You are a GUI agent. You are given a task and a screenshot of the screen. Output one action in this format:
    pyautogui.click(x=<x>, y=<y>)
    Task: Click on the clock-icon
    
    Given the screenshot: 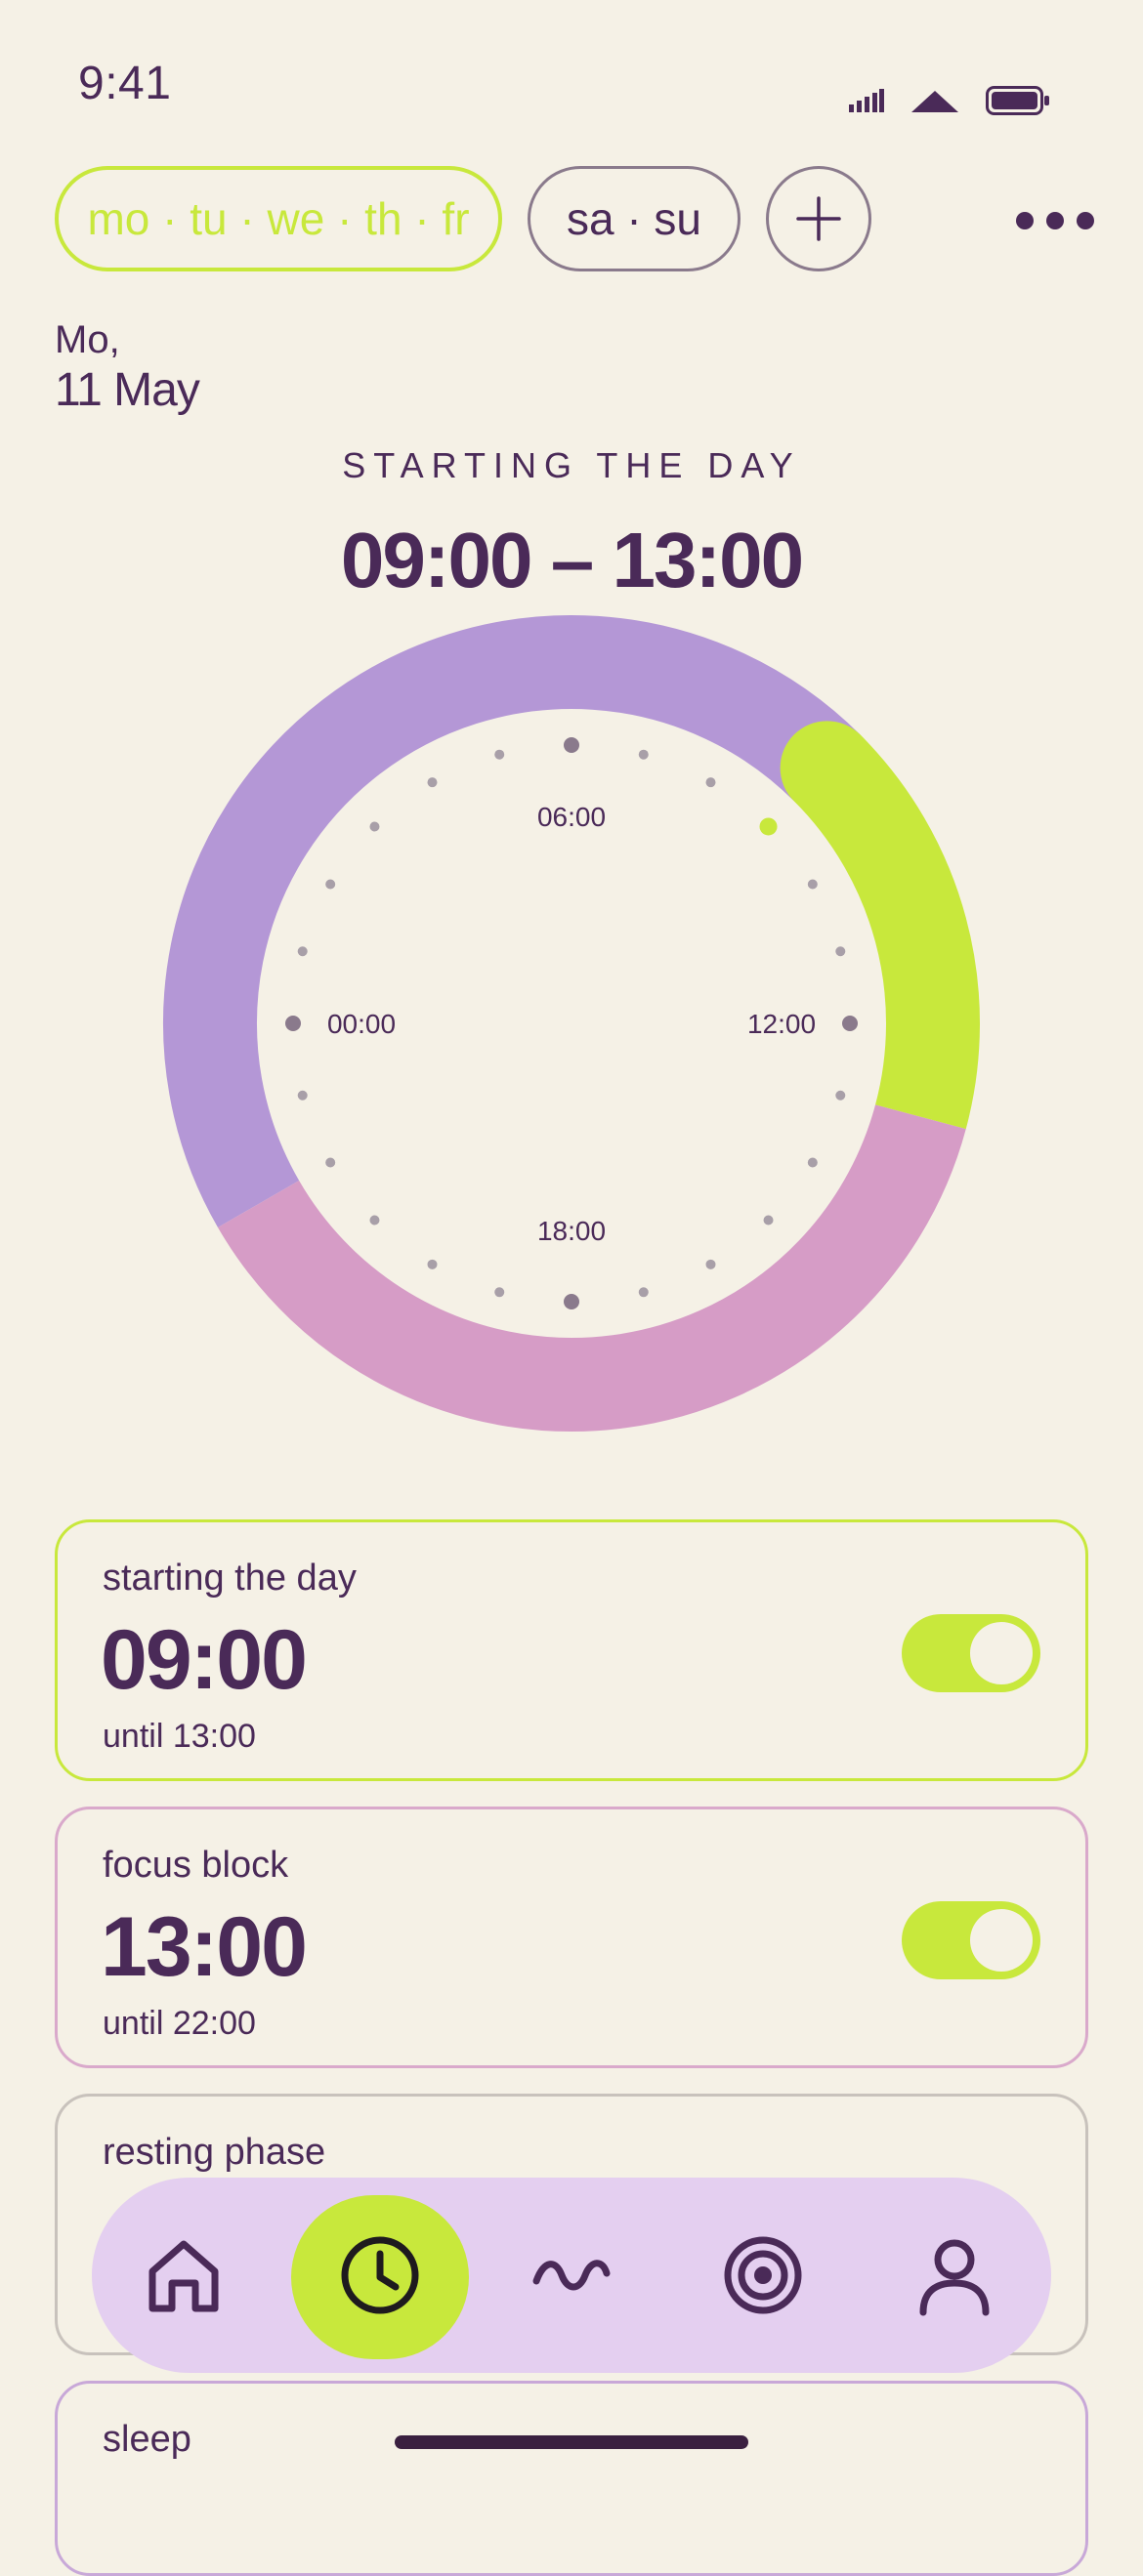 What is the action you would take?
    pyautogui.click(x=380, y=2275)
    